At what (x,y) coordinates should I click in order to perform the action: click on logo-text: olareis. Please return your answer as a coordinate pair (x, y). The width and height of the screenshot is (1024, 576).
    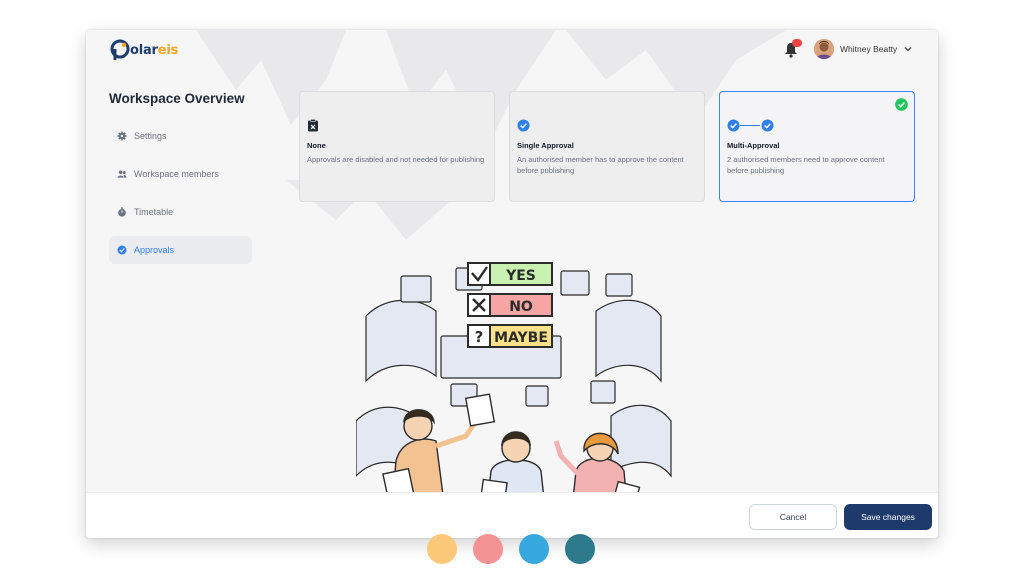
    Looking at the image, I should click on (154, 50).